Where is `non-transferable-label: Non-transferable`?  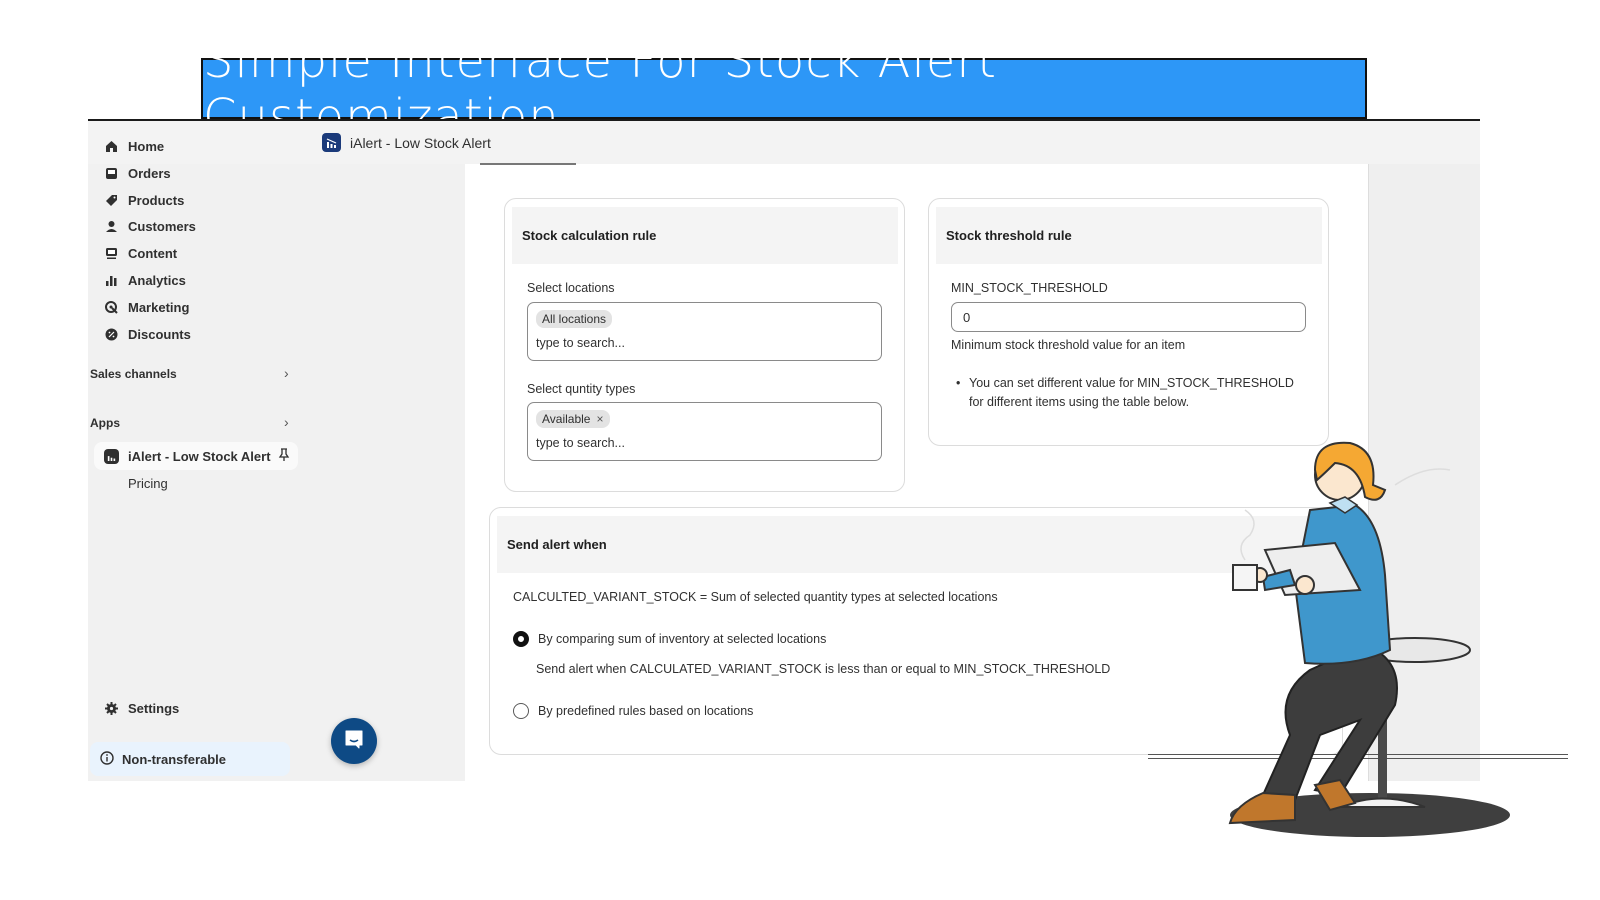
non-transferable-label: Non-transferable is located at coordinates (174, 759).